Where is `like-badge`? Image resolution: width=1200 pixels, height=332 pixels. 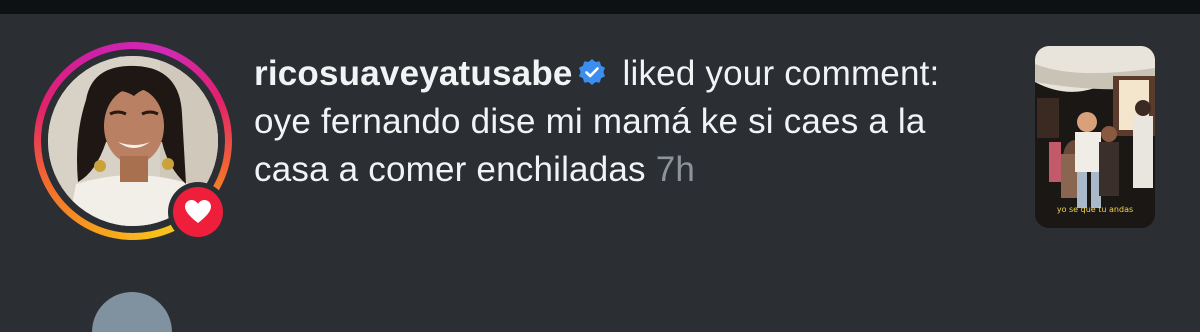
like-badge is located at coordinates (198, 212).